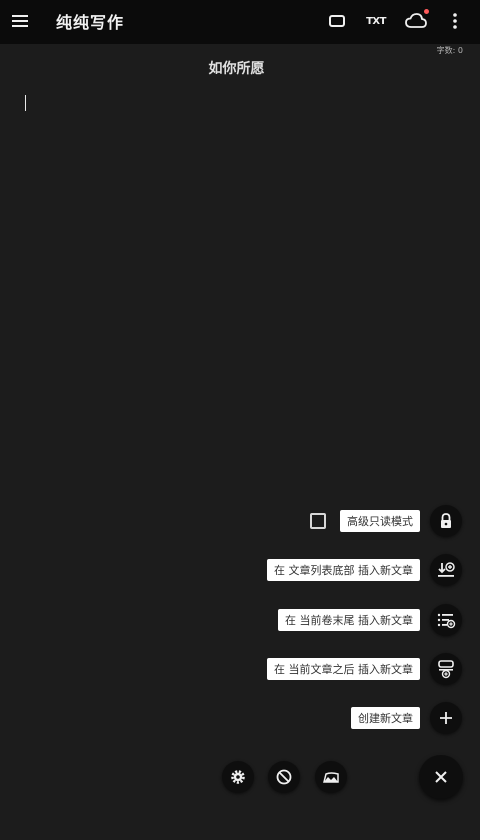  What do you see at coordinates (343, 669) in the screenshot?
I see `insert-after-current-label: 在 当前文章之后 插入新文章` at bounding box center [343, 669].